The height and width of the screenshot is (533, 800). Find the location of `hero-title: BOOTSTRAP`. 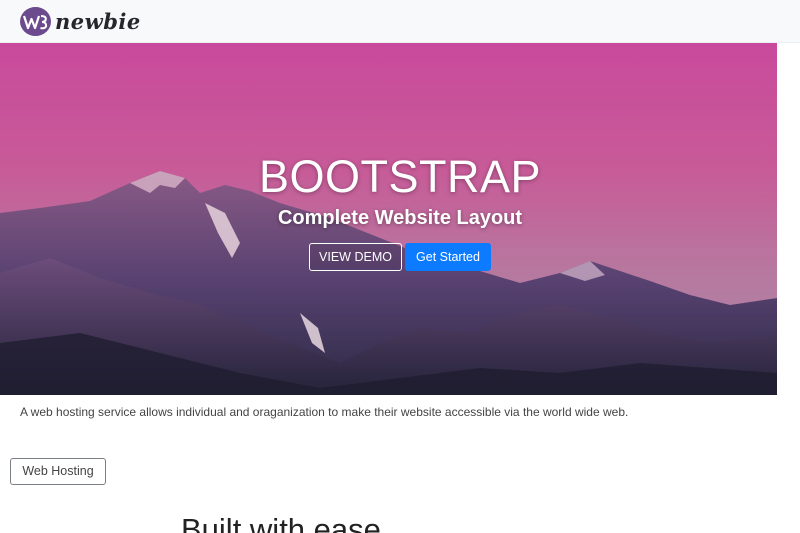

hero-title: BOOTSTRAP is located at coordinates (400, 176).